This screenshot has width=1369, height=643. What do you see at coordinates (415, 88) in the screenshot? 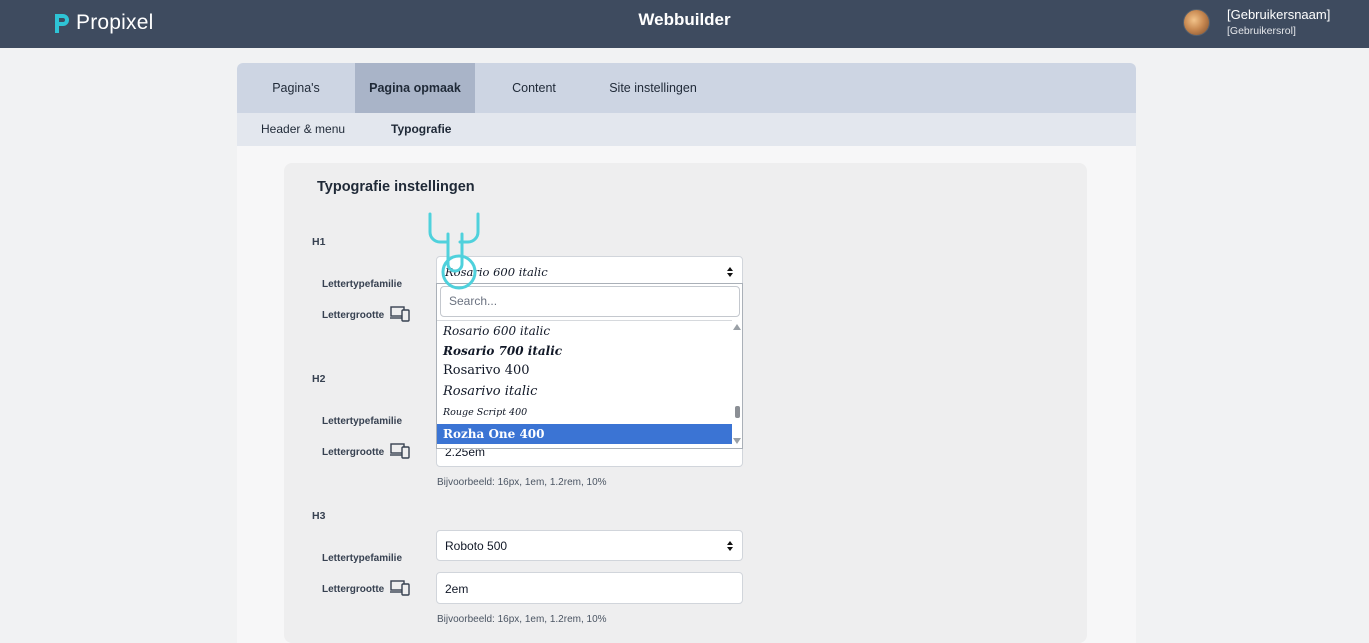
I see `tab-pagina-opmaak: Pagina opmaak` at bounding box center [415, 88].